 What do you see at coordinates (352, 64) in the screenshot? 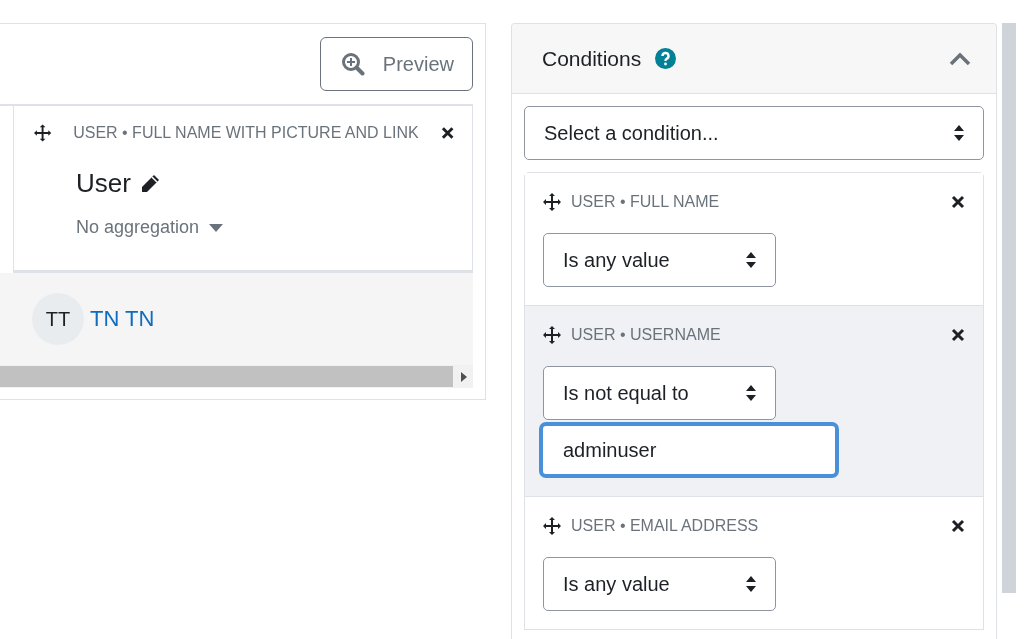
I see `zoom-in-icon` at bounding box center [352, 64].